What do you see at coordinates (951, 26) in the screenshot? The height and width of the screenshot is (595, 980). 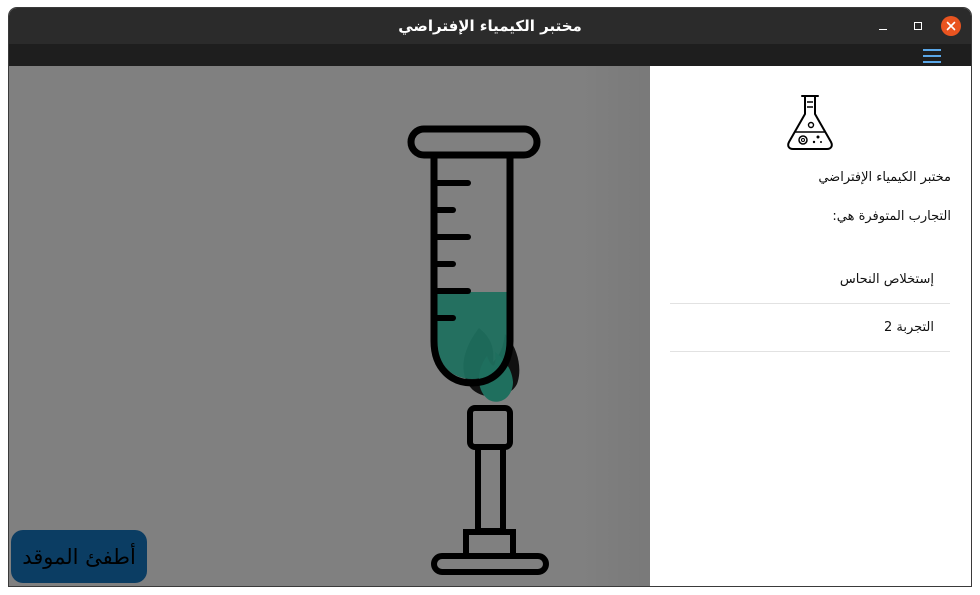 I see `close-icon` at bounding box center [951, 26].